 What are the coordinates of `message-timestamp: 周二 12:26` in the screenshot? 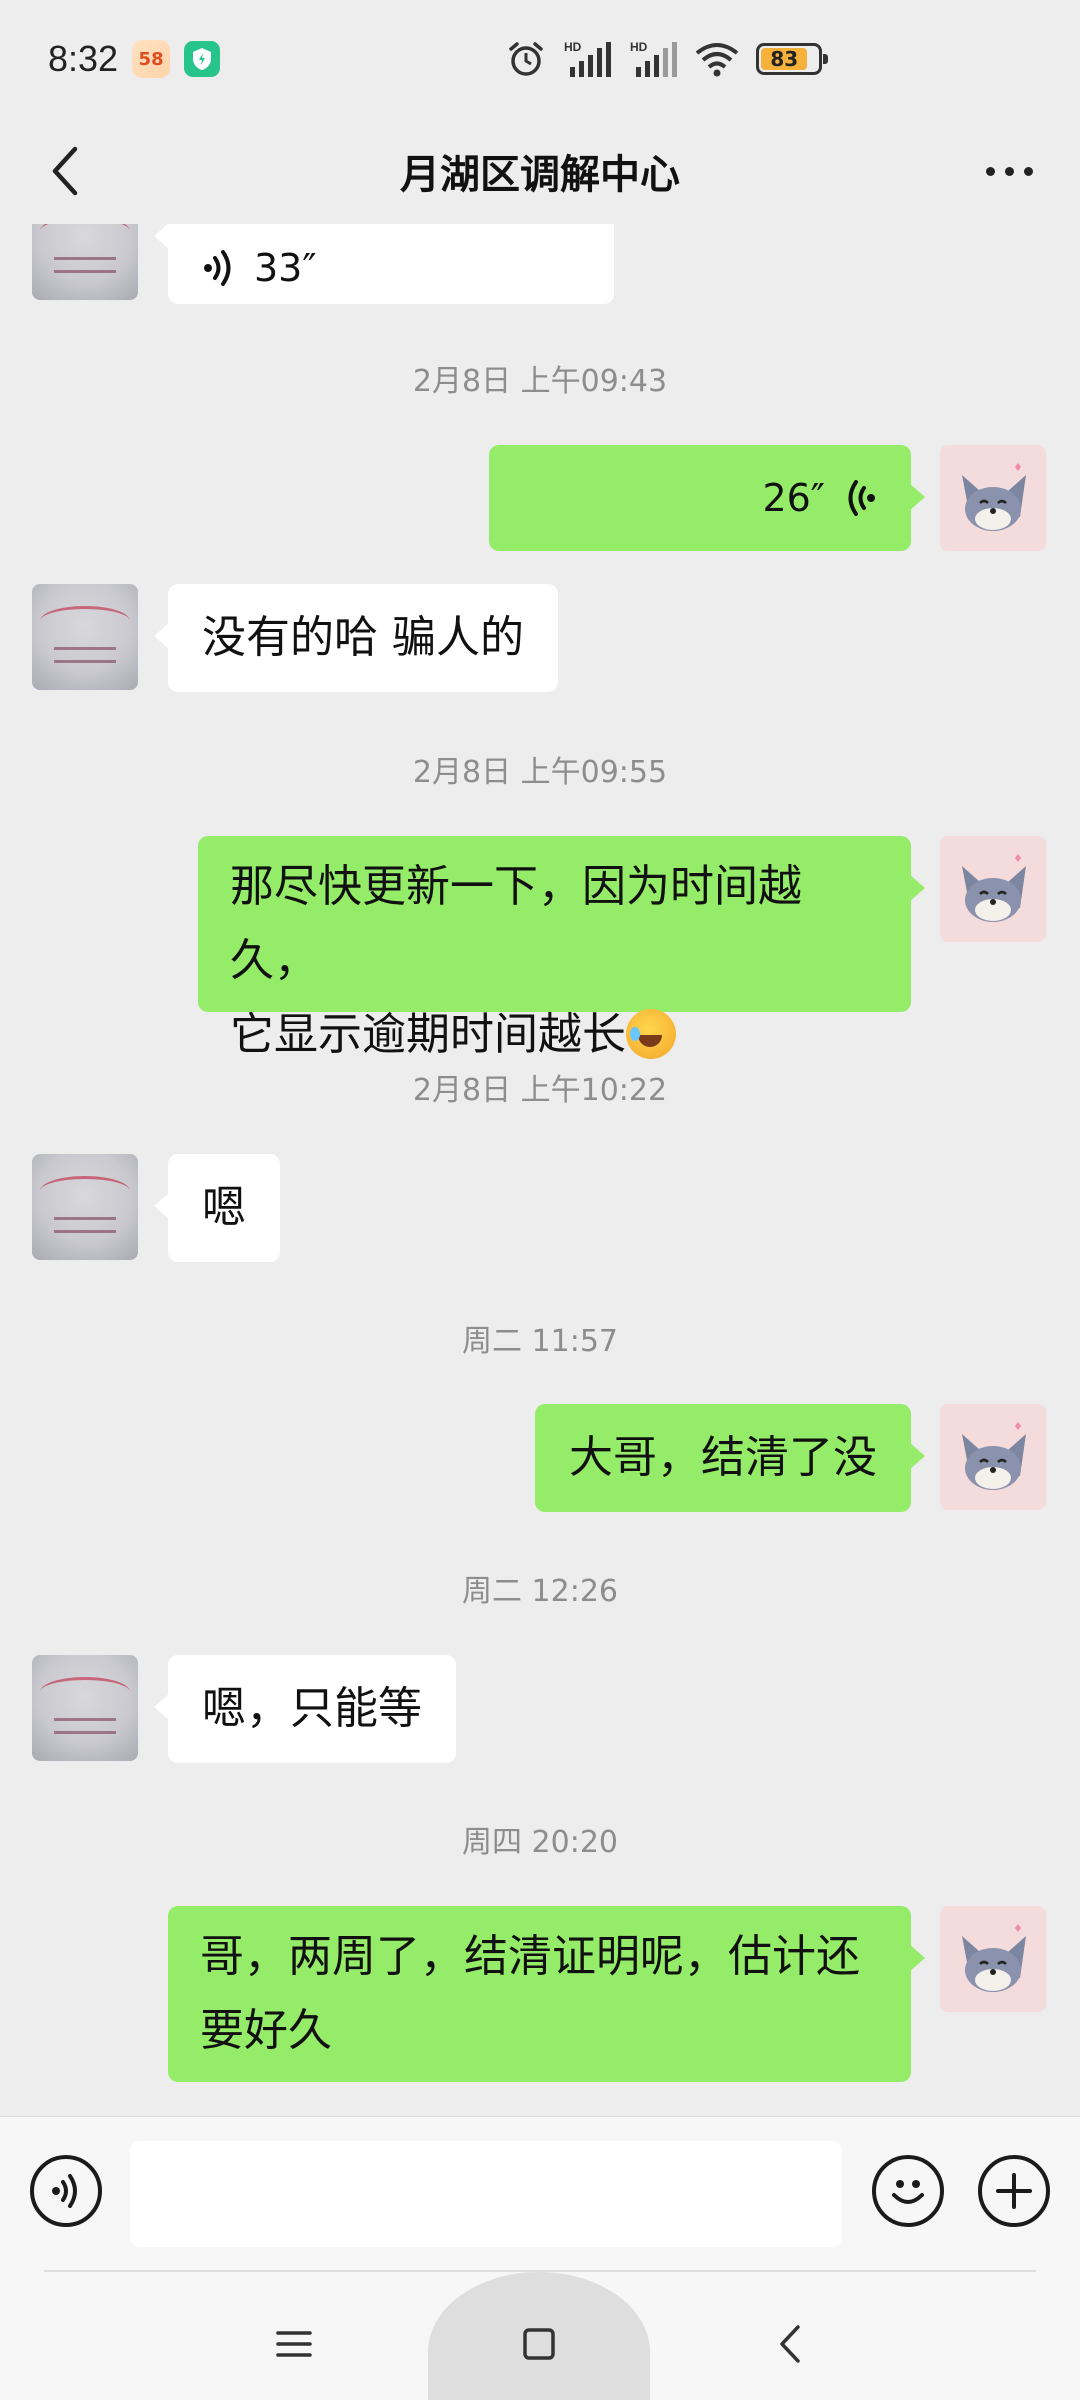 It's located at (540, 1591).